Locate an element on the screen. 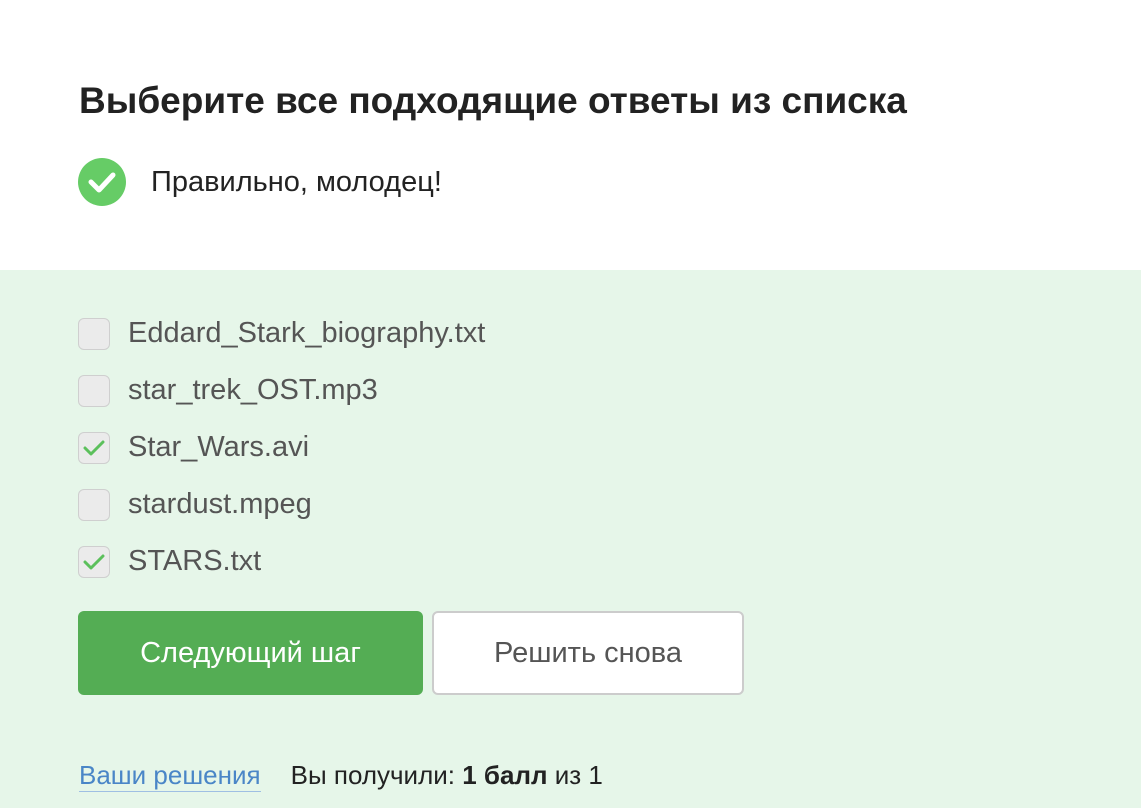  option-item: star_trek_OST.mp3 is located at coordinates (281, 390).